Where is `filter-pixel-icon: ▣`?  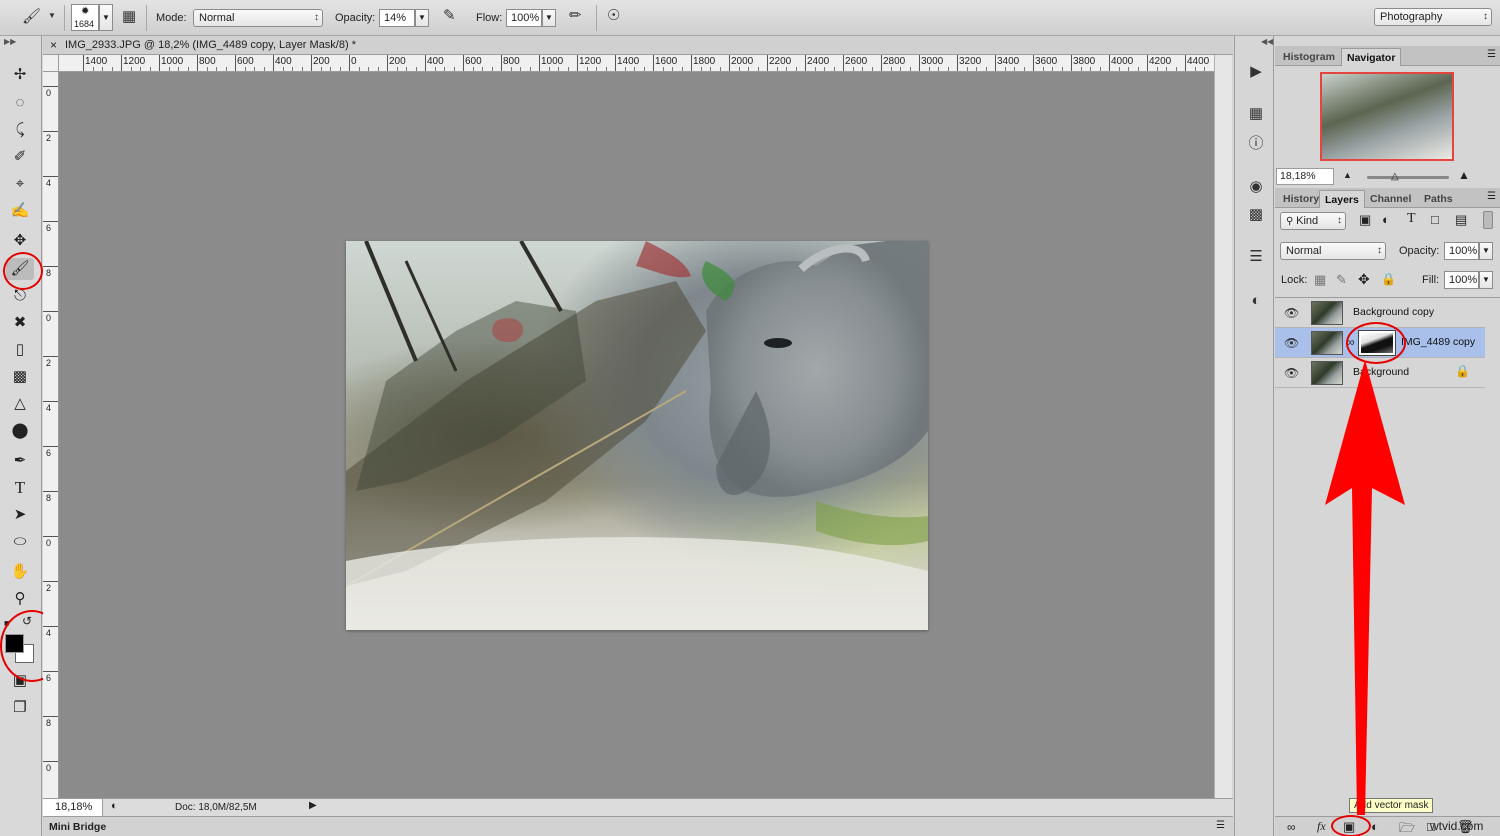 filter-pixel-icon: ▣ is located at coordinates (1365, 220).